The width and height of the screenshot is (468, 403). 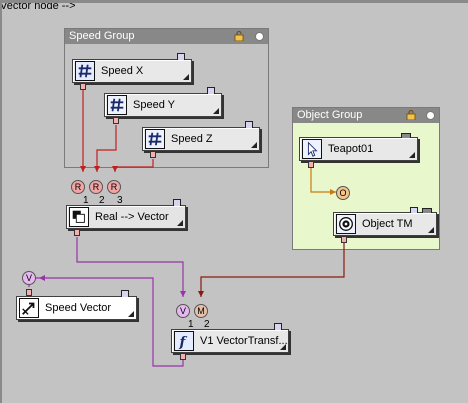 I want to click on speed-x-node: Speed X, so click(x=132, y=68).